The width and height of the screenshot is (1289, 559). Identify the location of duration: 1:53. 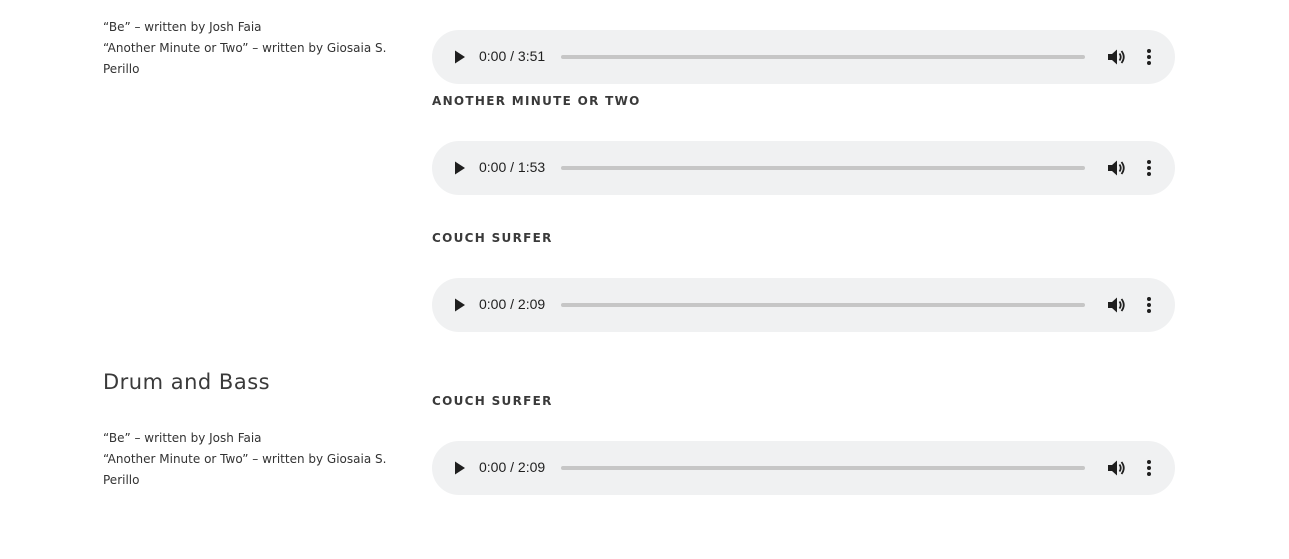
(531, 167).